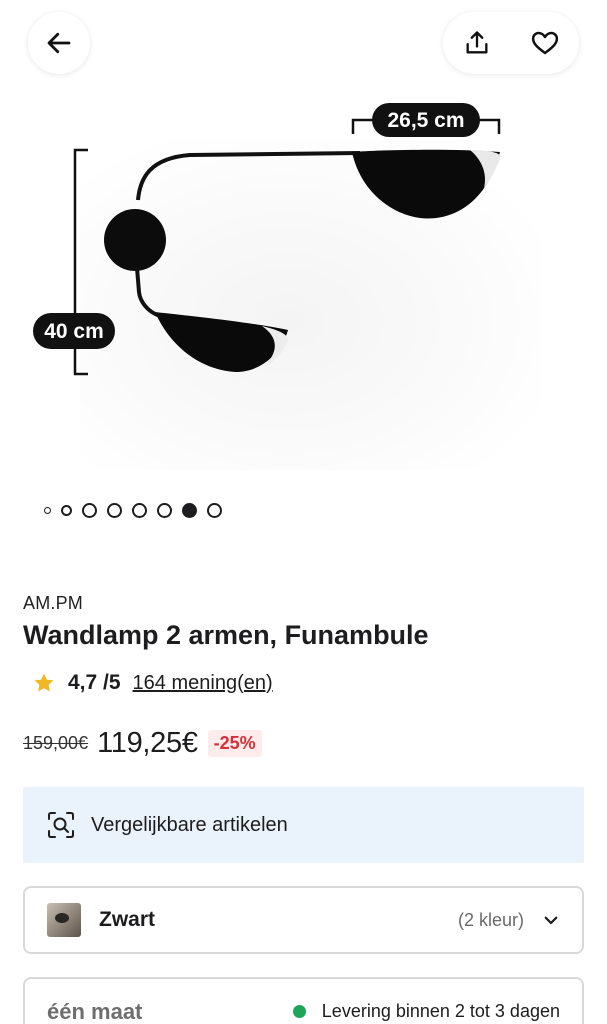  Describe the element at coordinates (226, 635) in the screenshot. I see `product-title: Wandlamp 2 armen, Funambule` at that location.